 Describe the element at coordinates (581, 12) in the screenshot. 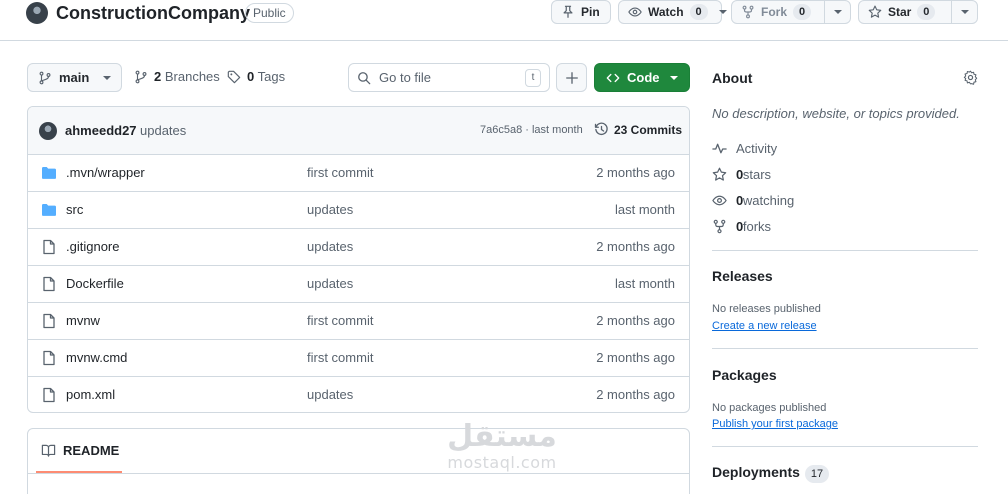

I see `pin-button: Pin` at that location.